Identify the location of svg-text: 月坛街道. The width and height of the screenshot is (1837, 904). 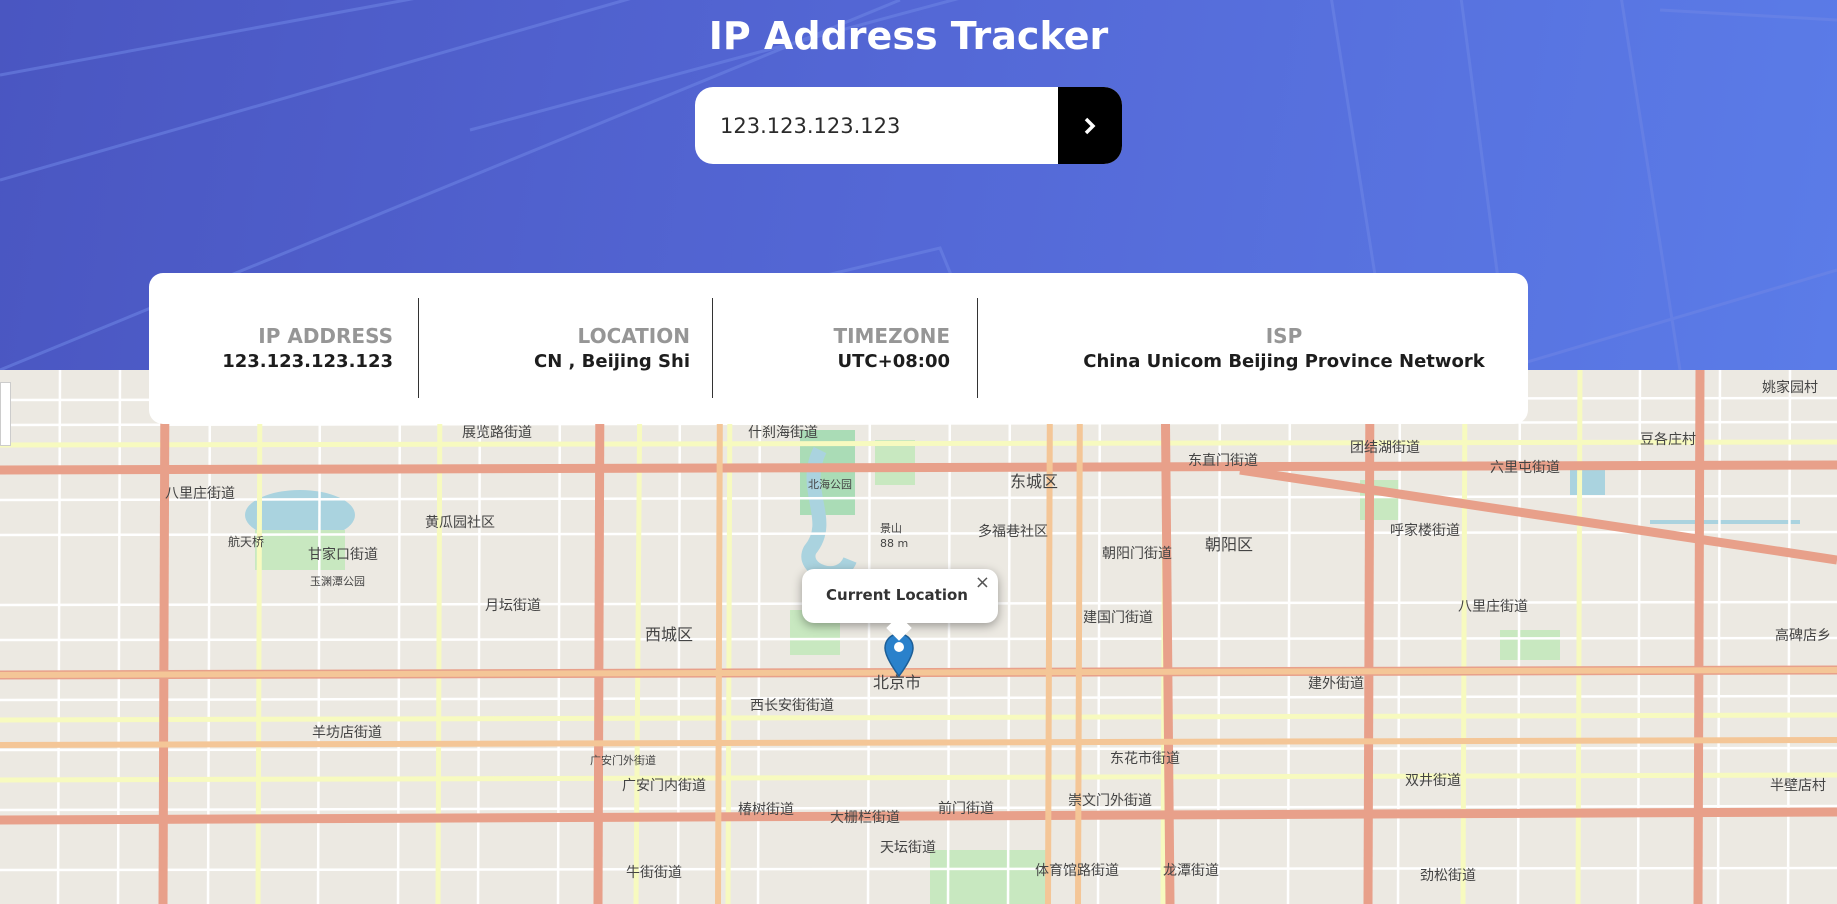
(513, 606).